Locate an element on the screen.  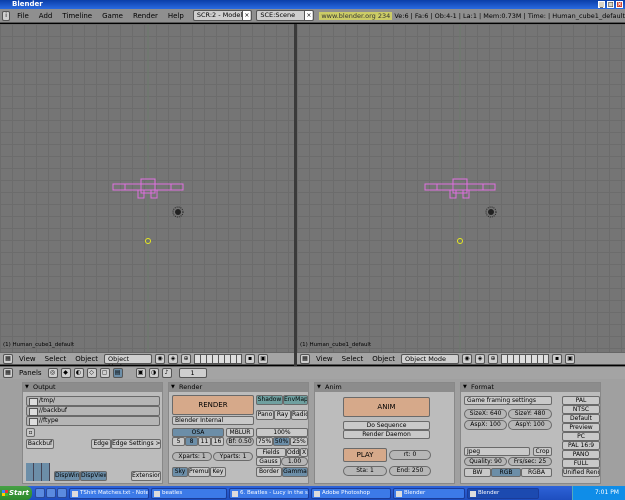
quicklaunch-desktop-icon is located at coordinates (40, 493).